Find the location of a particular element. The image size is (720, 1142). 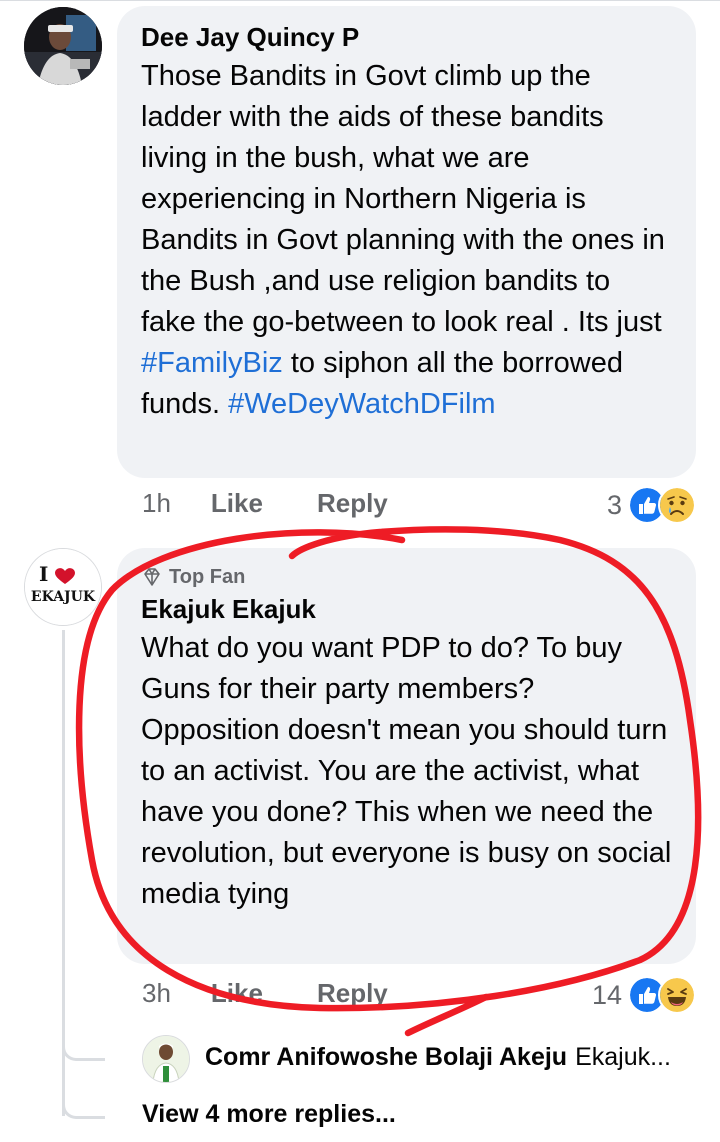

reaction-summary: 3 is located at coordinates (651, 505).